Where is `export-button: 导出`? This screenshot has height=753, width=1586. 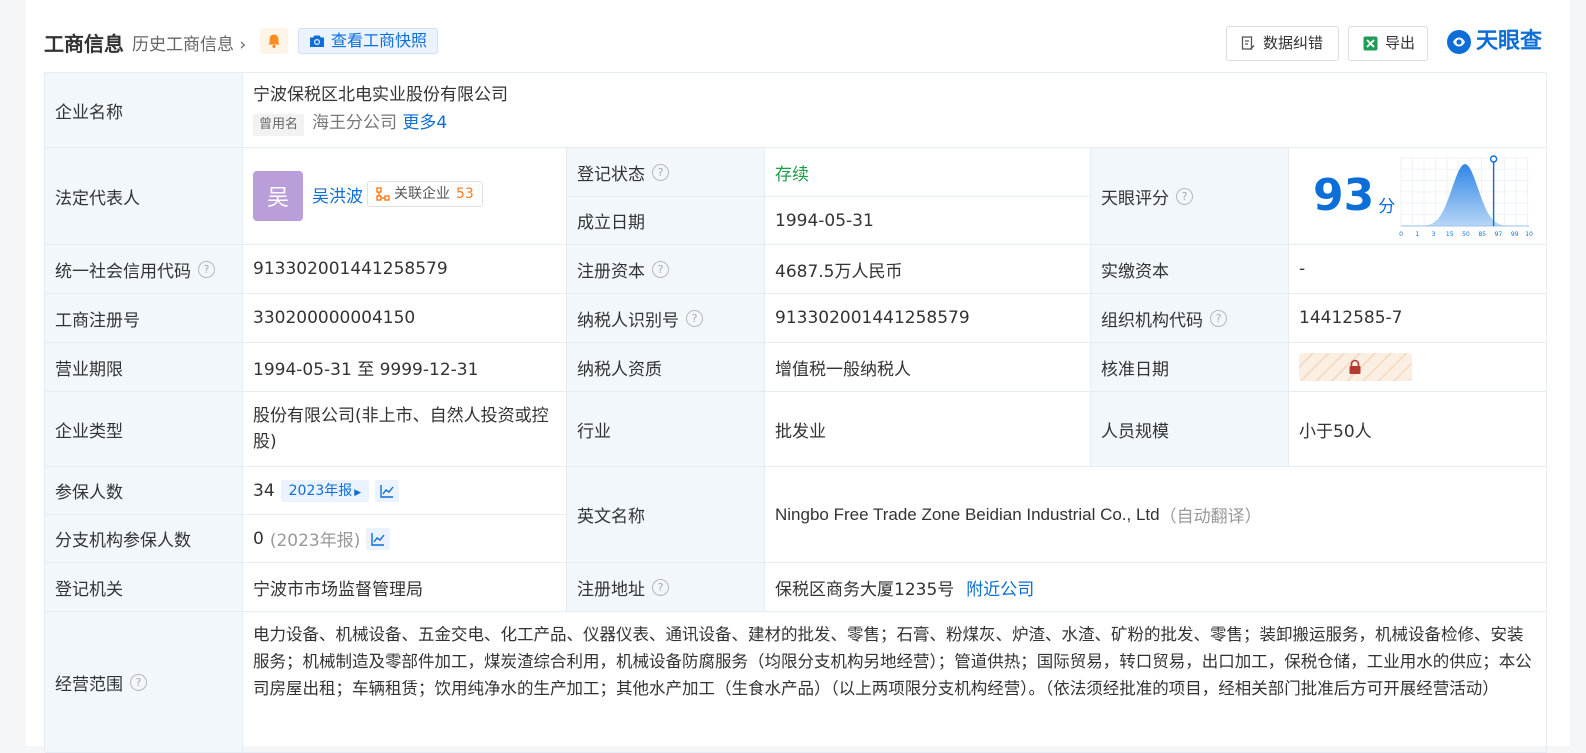
export-button: 导出 is located at coordinates (1388, 43).